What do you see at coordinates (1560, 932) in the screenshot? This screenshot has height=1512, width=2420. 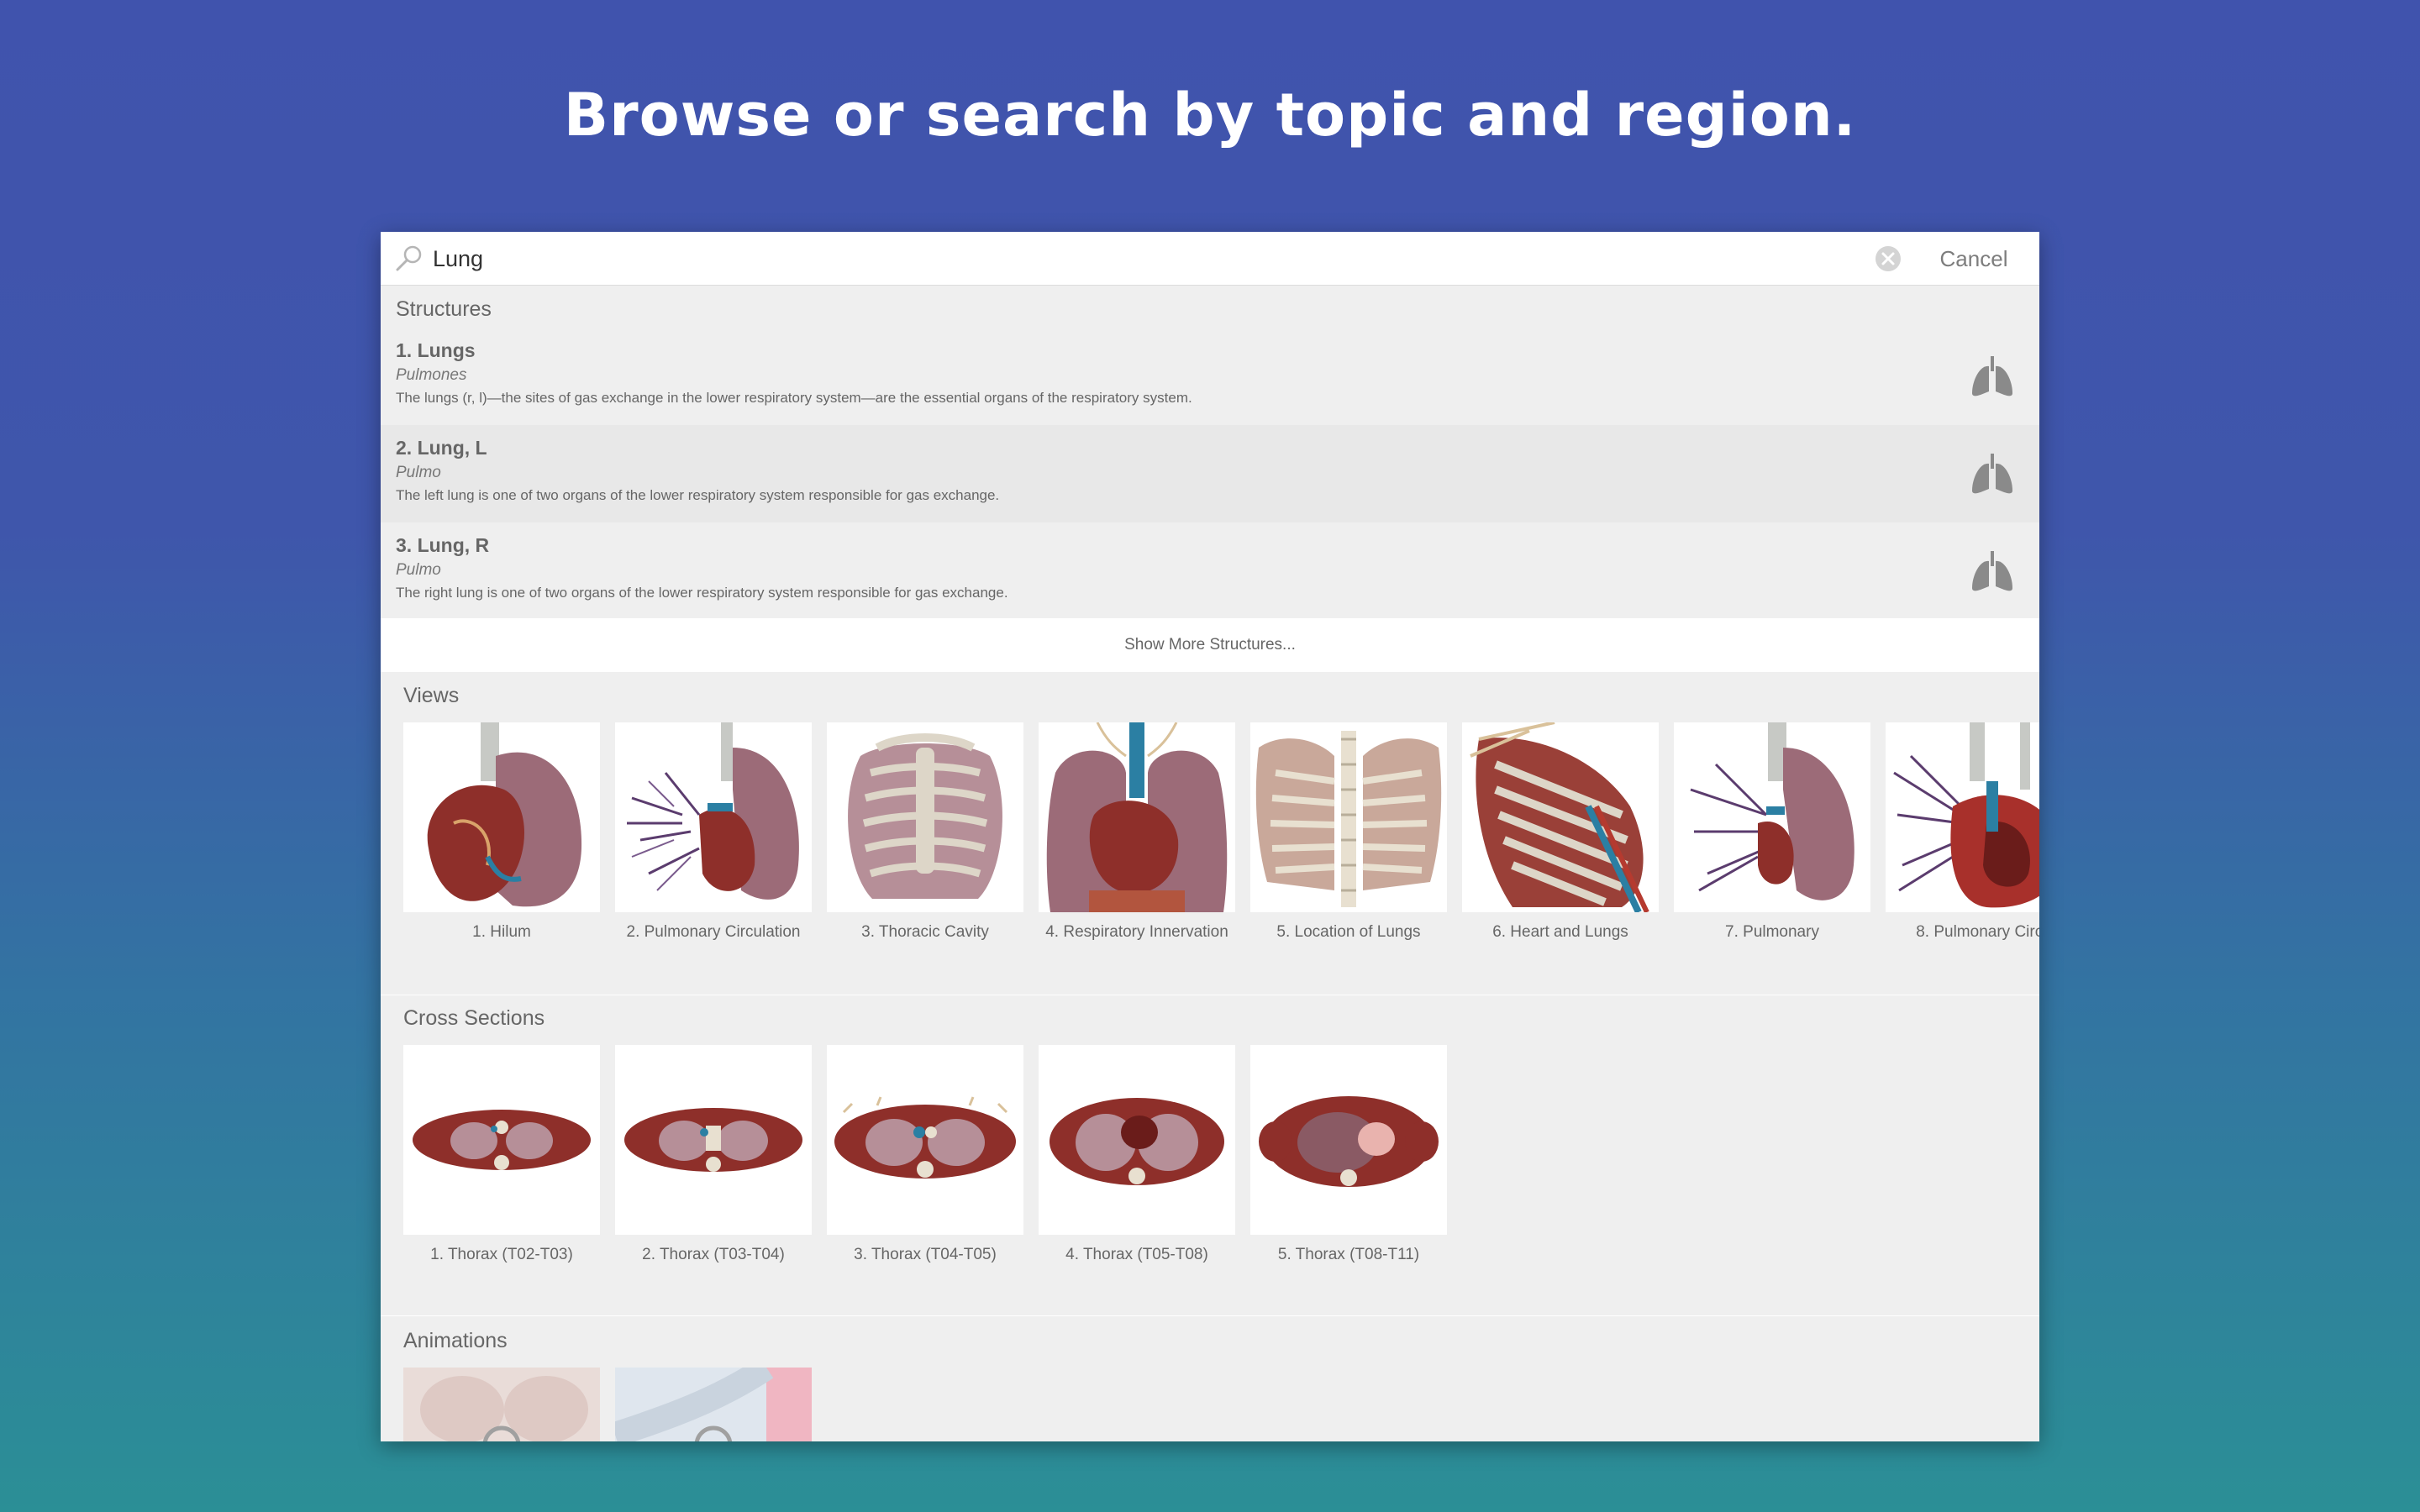 I see `view-label: 6. Heart and Lungs` at bounding box center [1560, 932].